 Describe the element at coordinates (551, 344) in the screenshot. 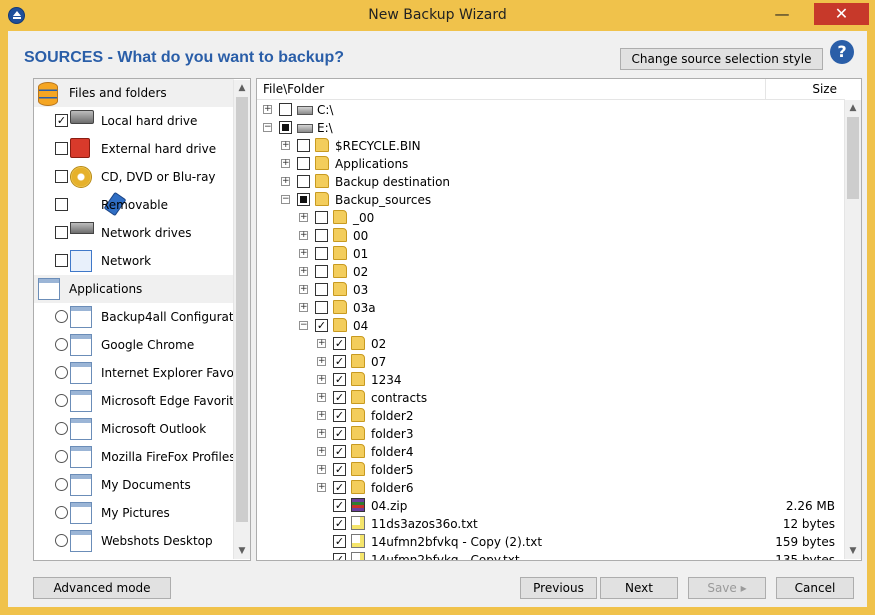

I see `tree-row: + ✓ 02` at that location.